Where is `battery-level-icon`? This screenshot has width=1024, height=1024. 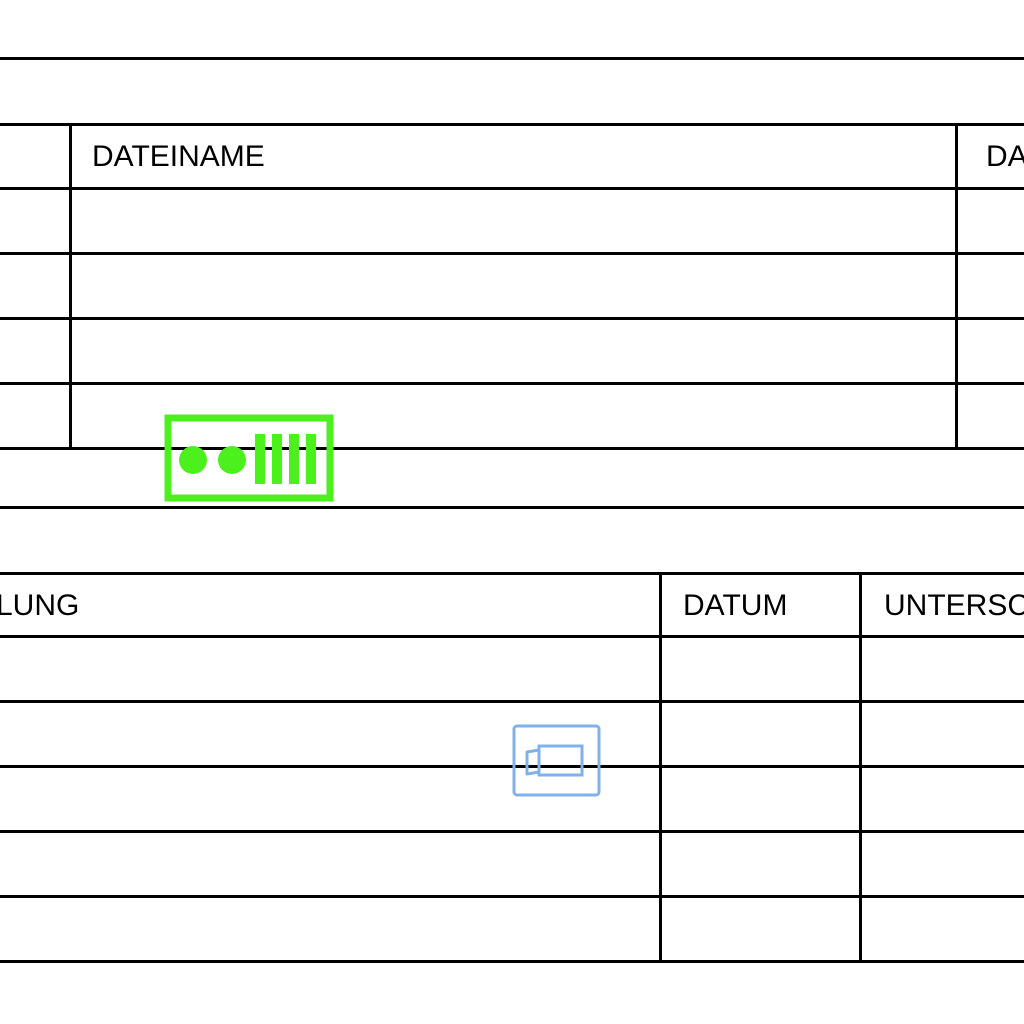 battery-level-icon is located at coordinates (249, 458).